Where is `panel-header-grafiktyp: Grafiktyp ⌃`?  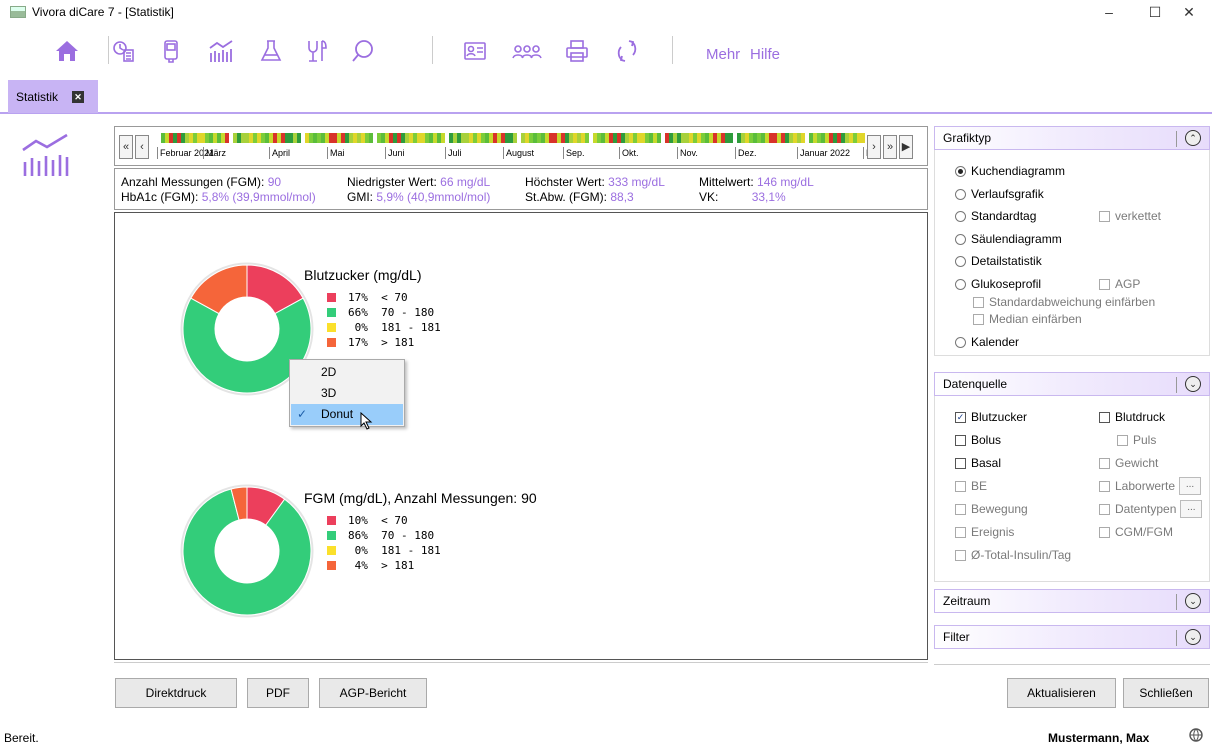 panel-header-grafiktyp: Grafiktyp ⌃ is located at coordinates (1072, 138).